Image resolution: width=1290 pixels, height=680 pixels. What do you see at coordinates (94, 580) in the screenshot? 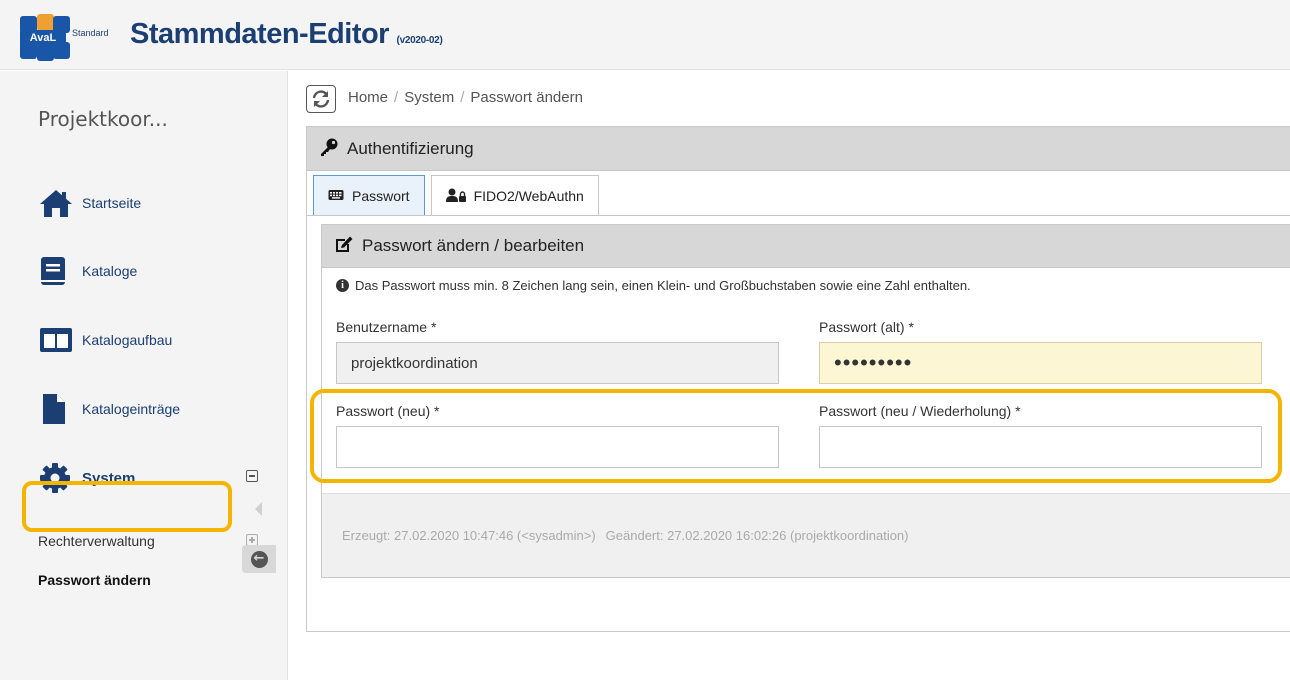
I see `sidebar-subitem-passwort-aendern: Passwort ändern` at bounding box center [94, 580].